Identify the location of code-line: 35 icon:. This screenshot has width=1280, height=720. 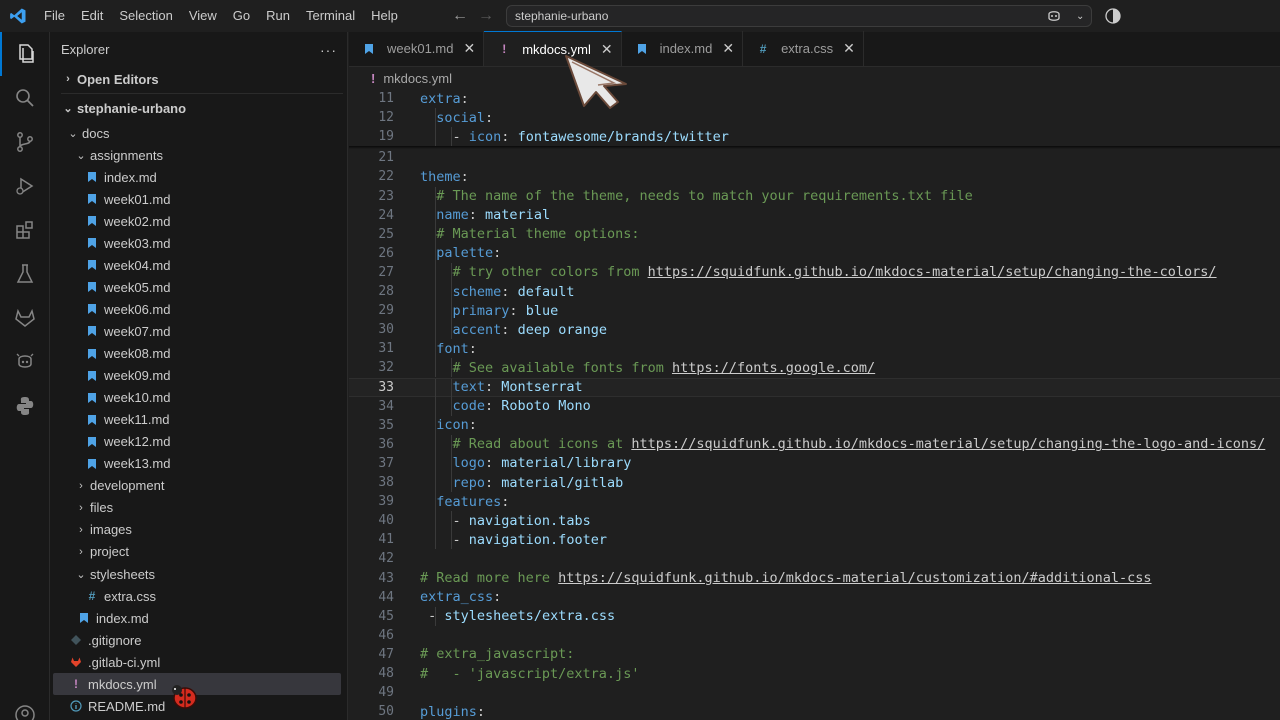
(814, 425).